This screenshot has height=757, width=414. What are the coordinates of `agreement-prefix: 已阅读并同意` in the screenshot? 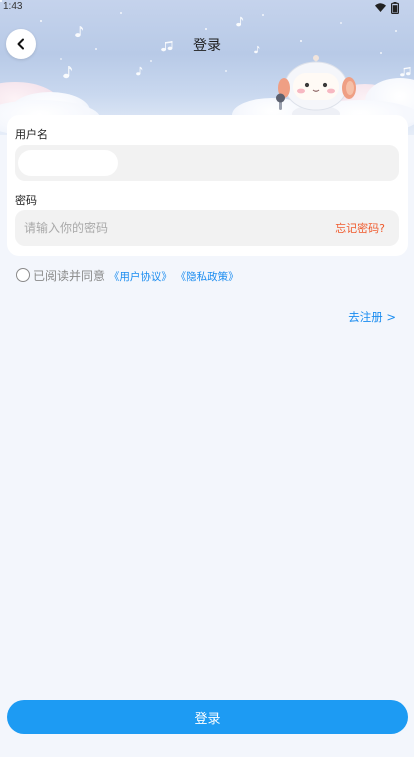 It's located at (69, 276).